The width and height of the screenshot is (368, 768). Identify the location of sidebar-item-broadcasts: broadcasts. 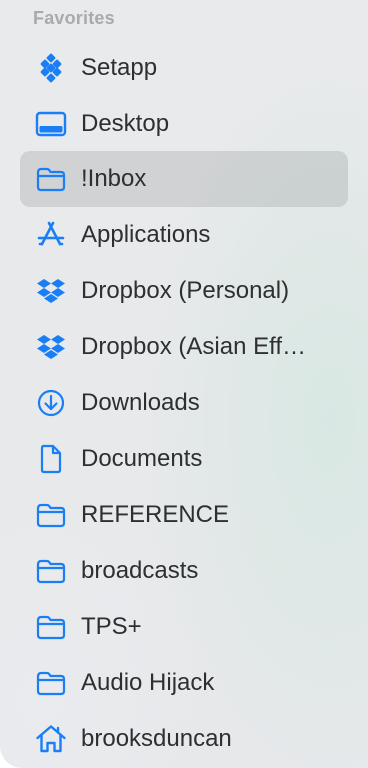
(184, 571).